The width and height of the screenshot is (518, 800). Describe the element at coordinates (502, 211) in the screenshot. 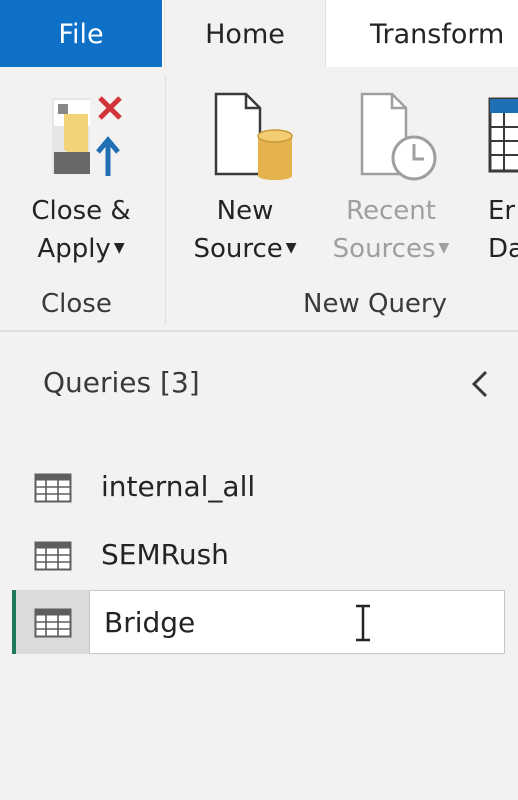

I see `enter-data-label-1: Er` at that location.